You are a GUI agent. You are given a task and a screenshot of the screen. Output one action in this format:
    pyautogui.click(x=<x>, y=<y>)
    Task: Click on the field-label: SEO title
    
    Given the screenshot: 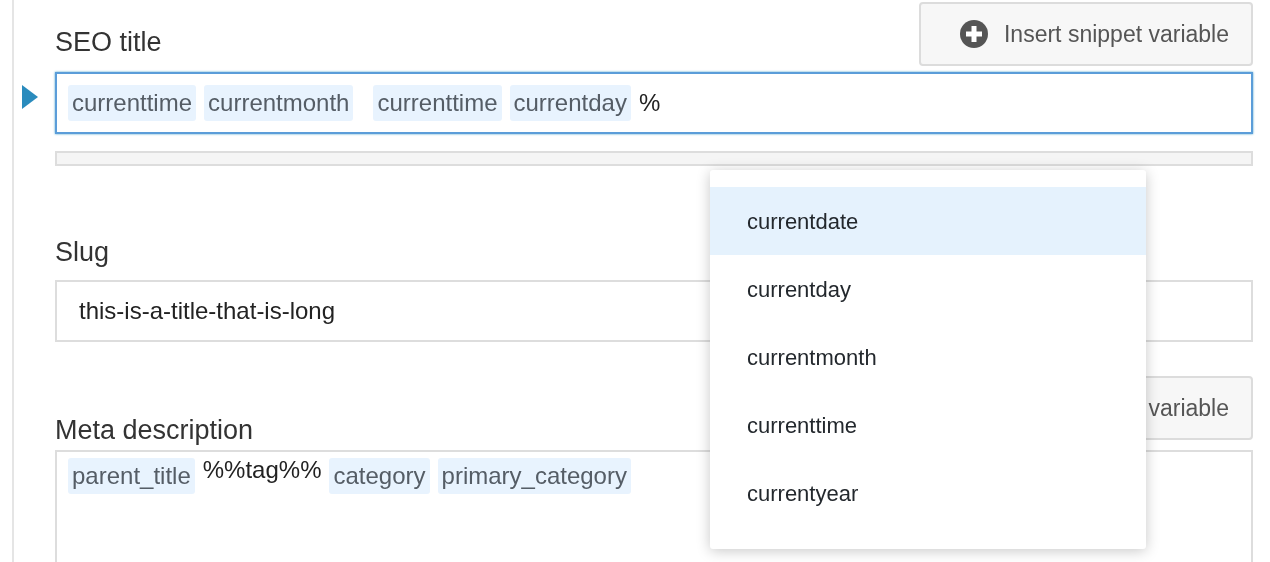 What is the action you would take?
    pyautogui.click(x=108, y=44)
    